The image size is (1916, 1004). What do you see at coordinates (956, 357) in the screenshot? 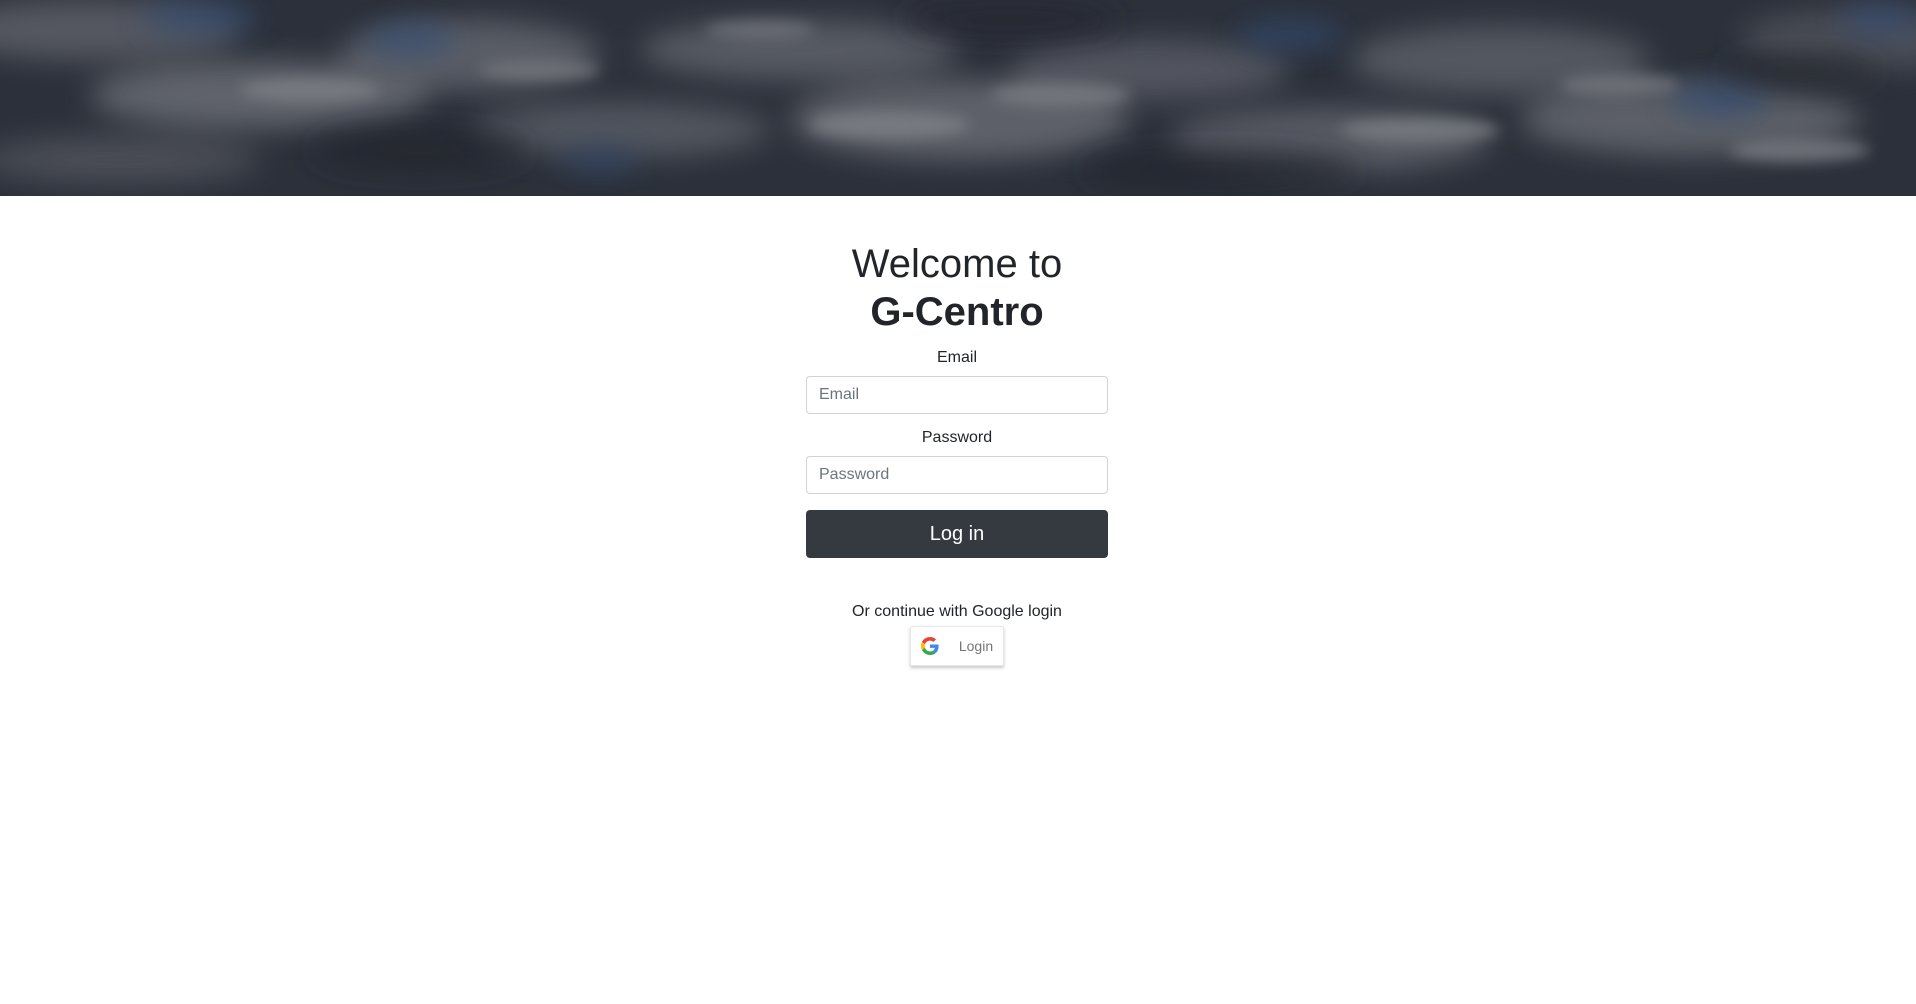
I see `email-label: Email` at bounding box center [956, 357].